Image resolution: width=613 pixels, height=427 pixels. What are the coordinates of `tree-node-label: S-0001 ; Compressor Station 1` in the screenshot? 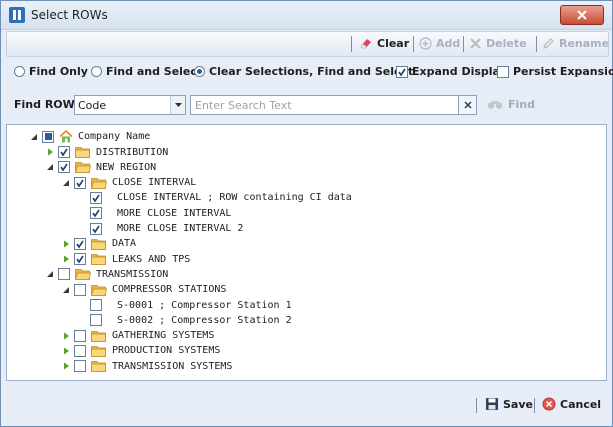 It's located at (204, 305).